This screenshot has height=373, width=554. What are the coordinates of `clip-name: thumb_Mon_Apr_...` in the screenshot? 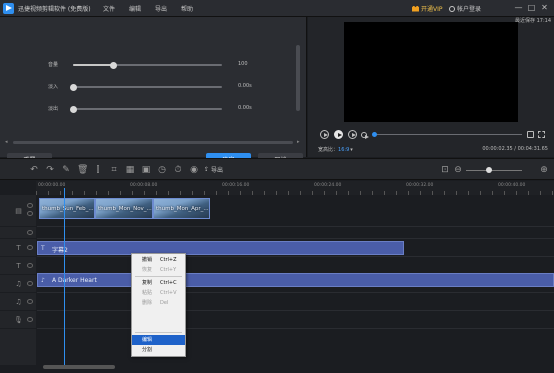 It's located at (182, 209).